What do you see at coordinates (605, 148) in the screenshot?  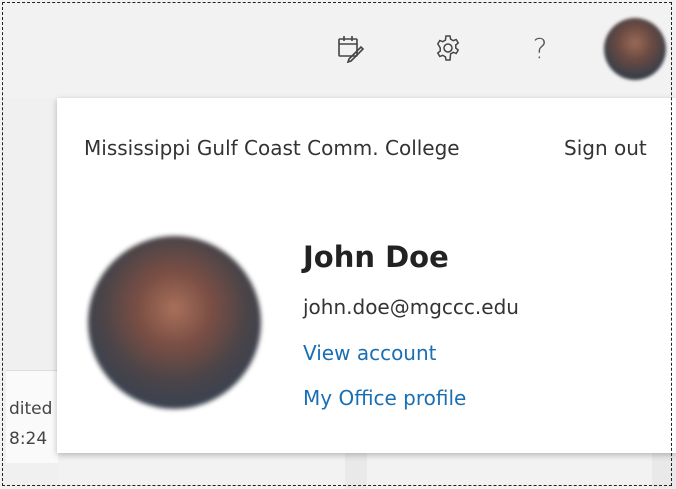 I see `sign-out-link: Sign out` at bounding box center [605, 148].